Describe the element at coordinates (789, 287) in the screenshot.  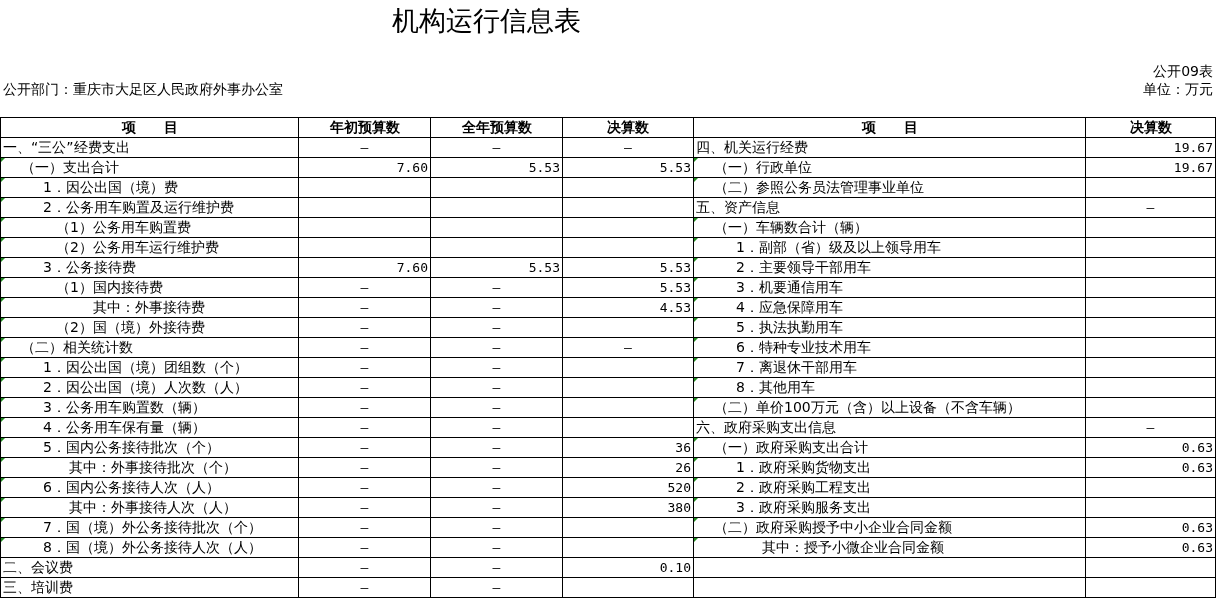
I see `row-label: 3．机要通信用车` at that location.